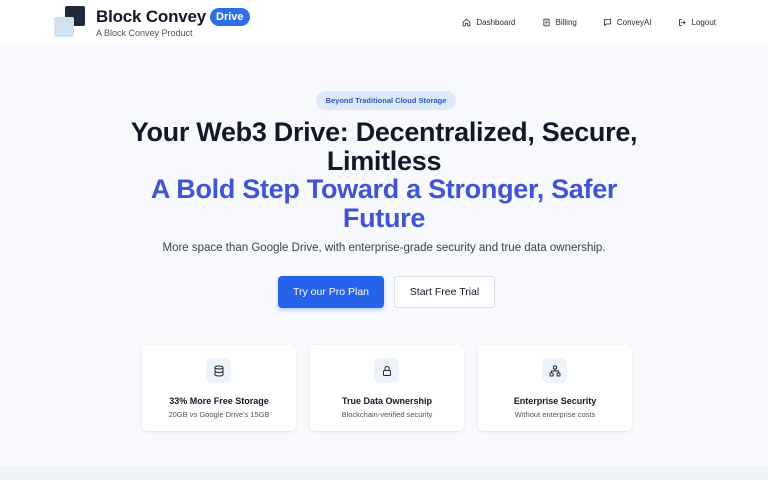  What do you see at coordinates (71, 22) in the screenshot?
I see `logo-icon` at bounding box center [71, 22].